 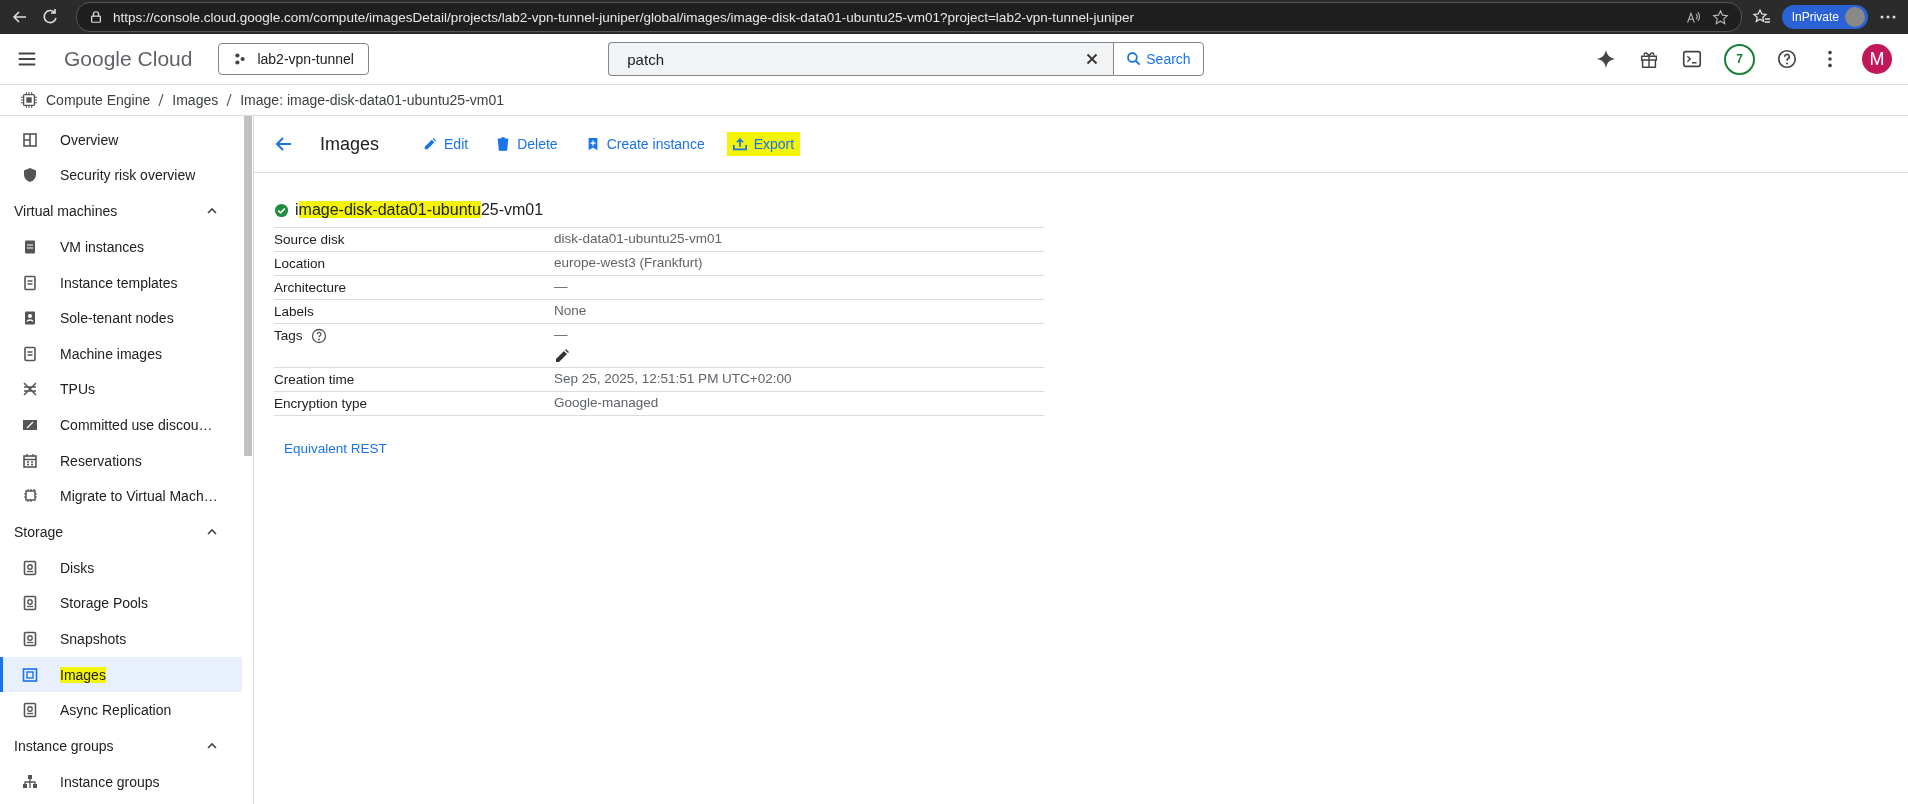 I want to click on pencil-icon, so click(x=430, y=144).